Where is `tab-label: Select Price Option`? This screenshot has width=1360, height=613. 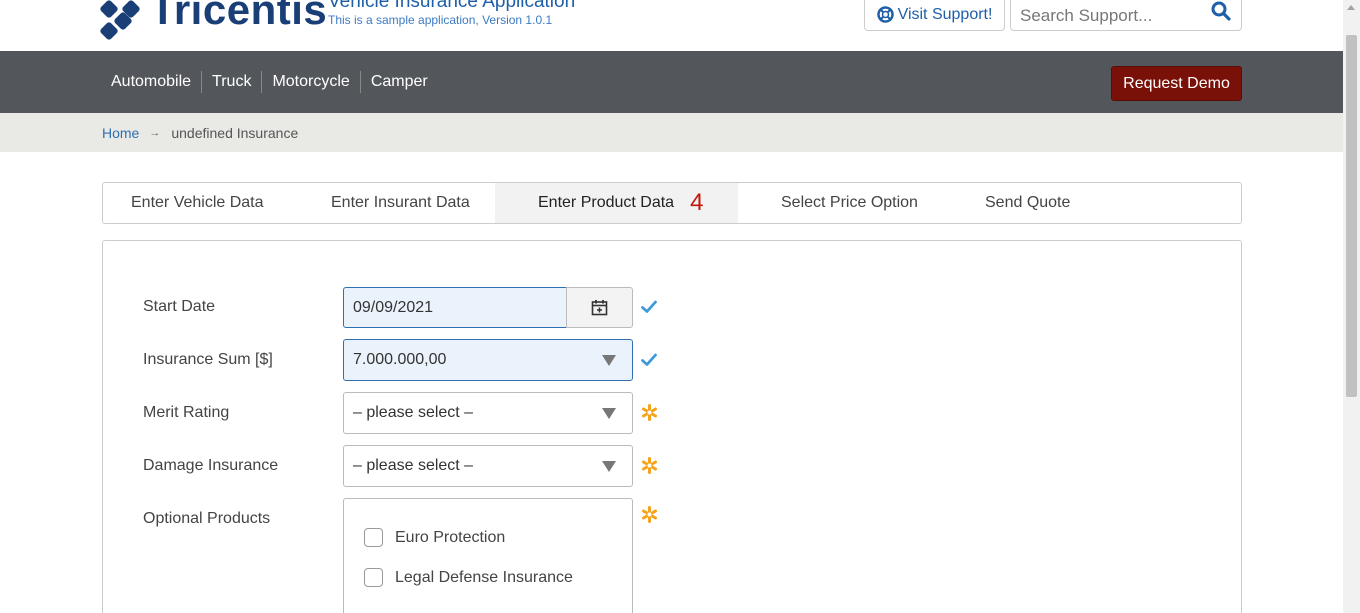 tab-label: Select Price Option is located at coordinates (849, 202).